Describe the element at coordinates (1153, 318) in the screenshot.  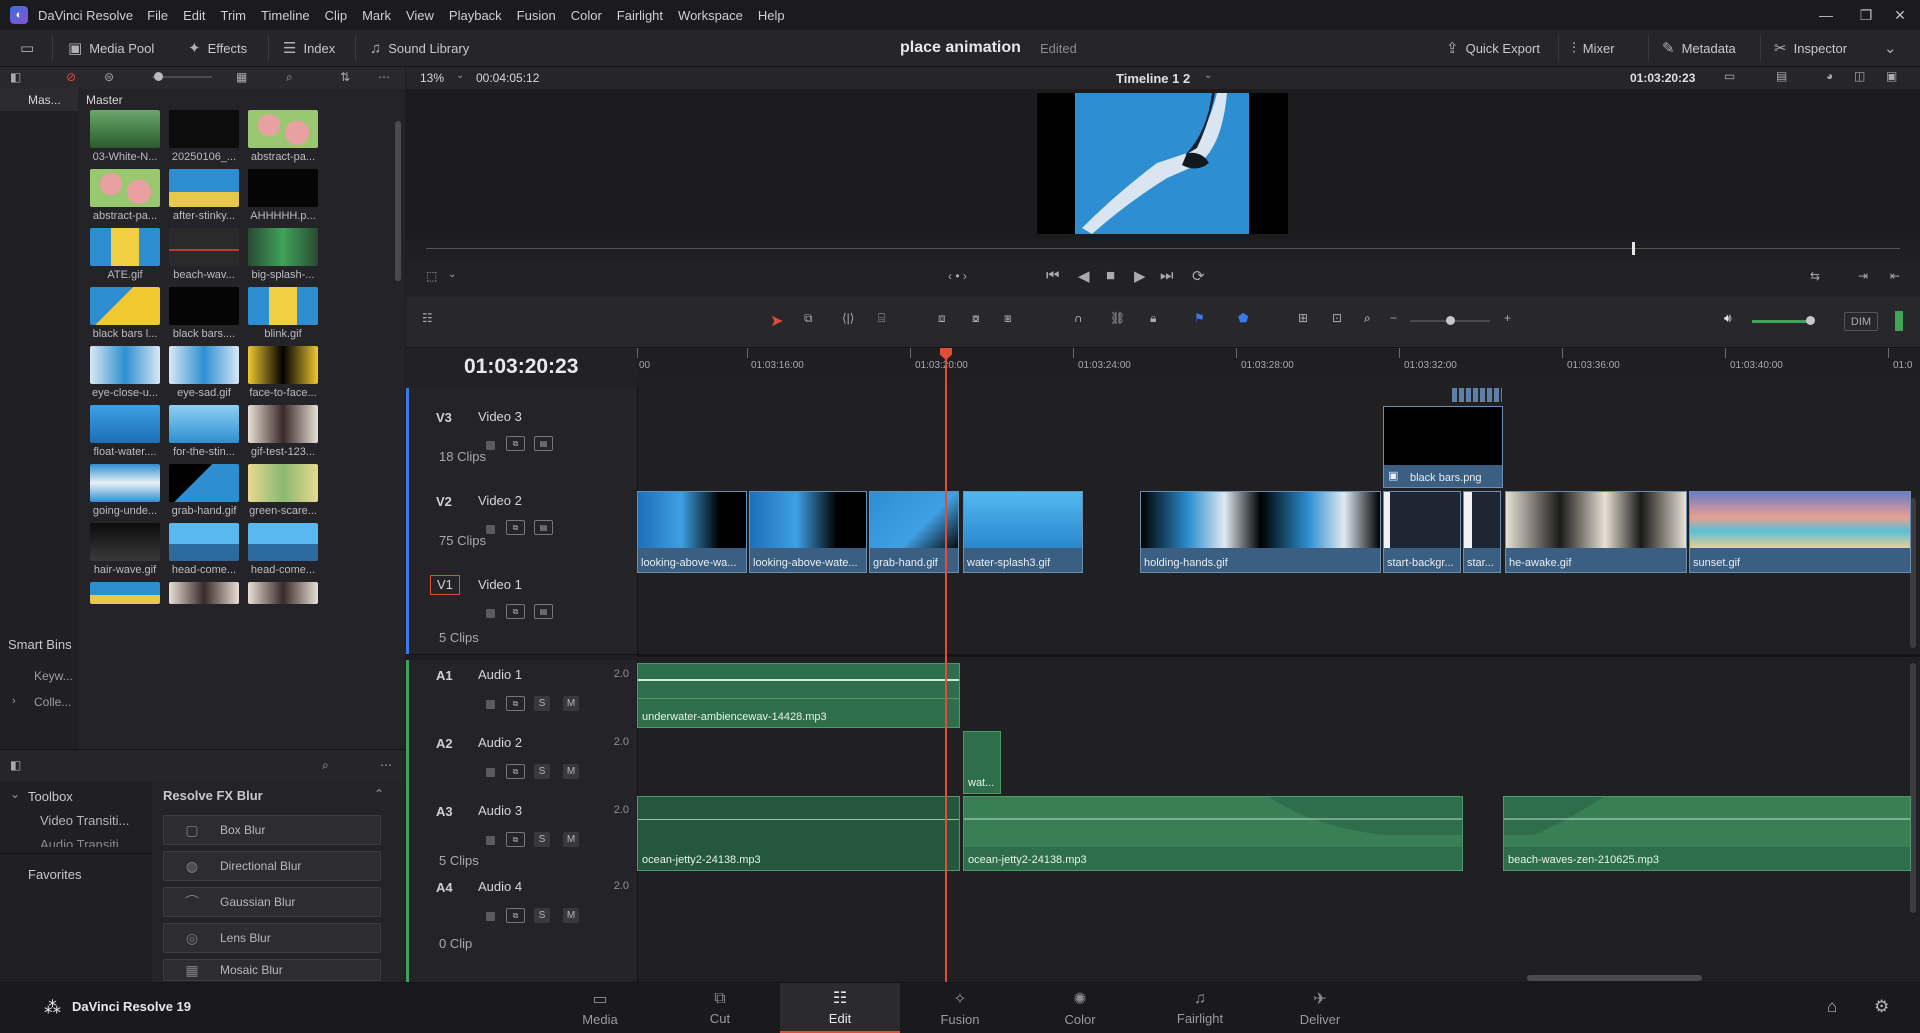
I see `position-lock-icon: 🔒︎` at that location.